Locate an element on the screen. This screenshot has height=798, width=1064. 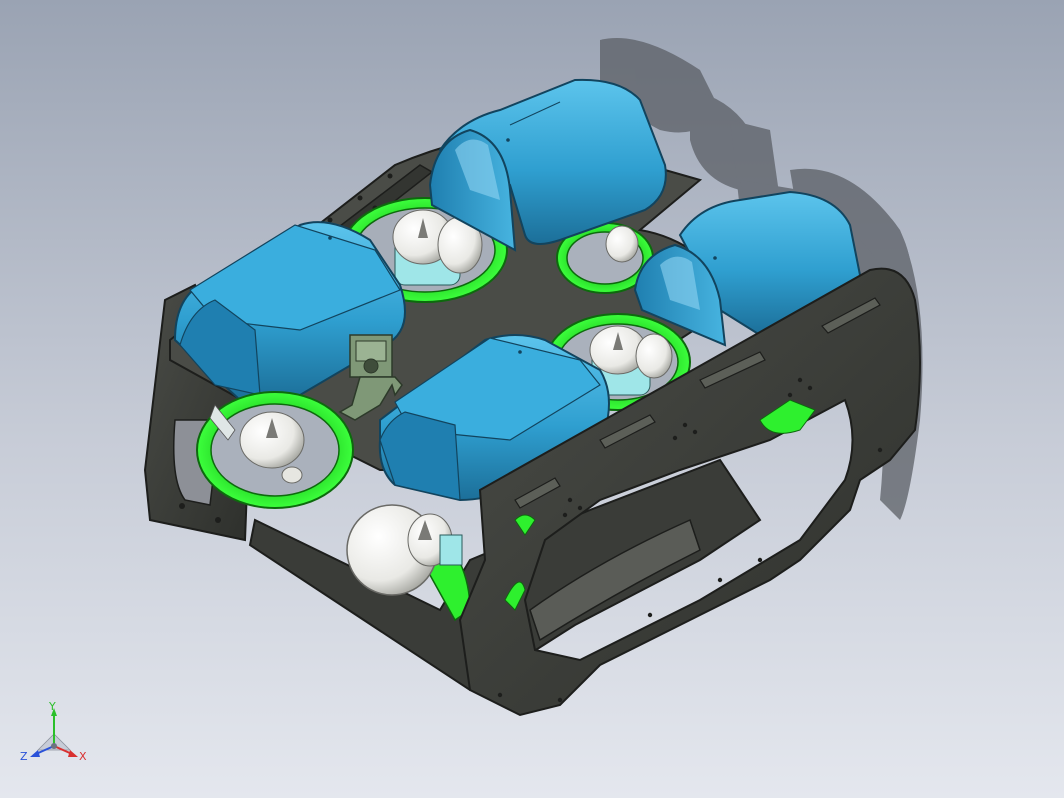
z-arrowhead-icon is located at coordinates (35, 753).